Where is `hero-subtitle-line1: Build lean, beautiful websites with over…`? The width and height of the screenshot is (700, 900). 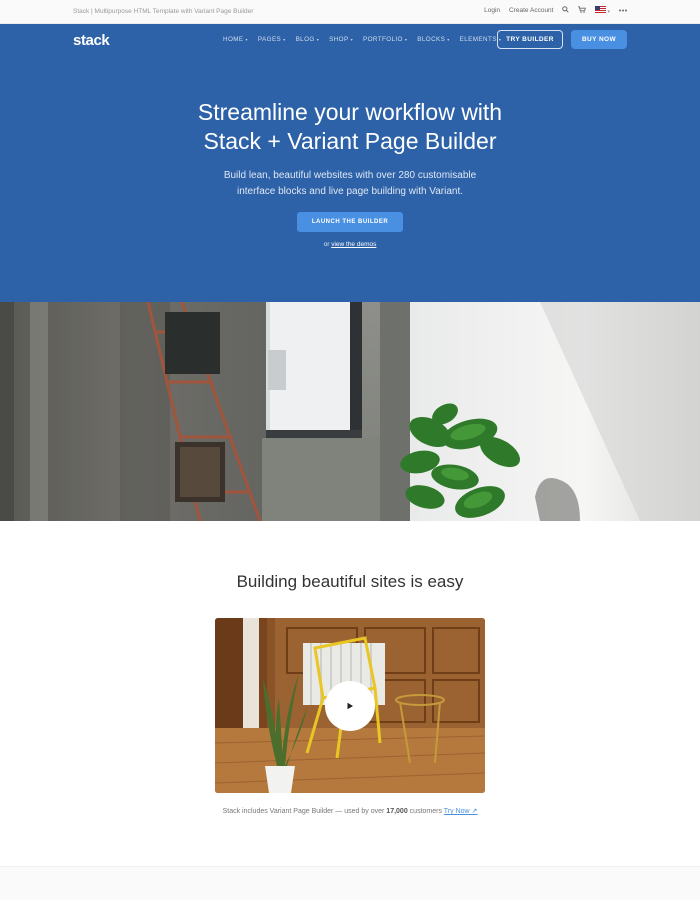
hero-subtitle-line1: Build lean, beautiful websites with over… is located at coordinates (350, 175).